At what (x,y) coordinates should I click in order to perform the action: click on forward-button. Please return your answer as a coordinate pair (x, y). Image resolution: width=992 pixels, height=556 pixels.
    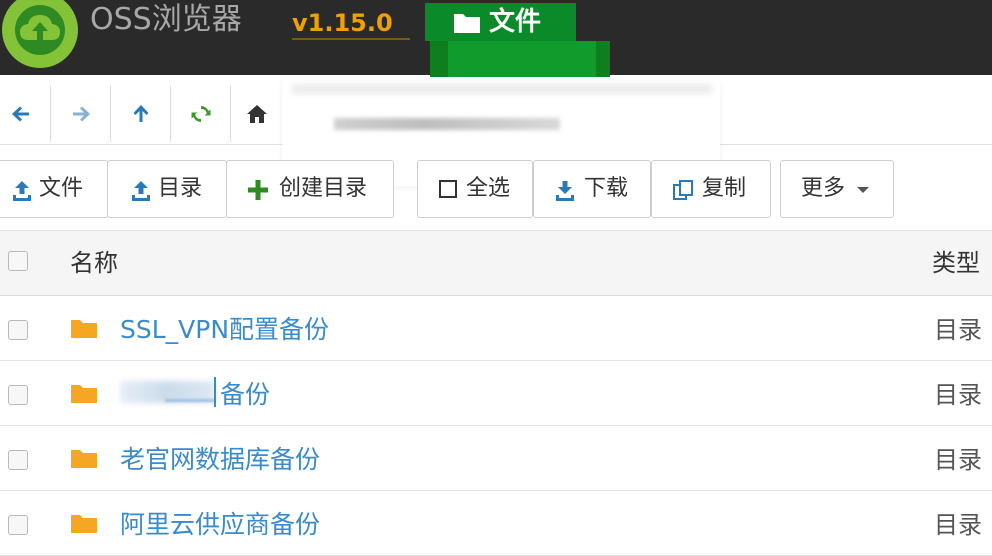
    Looking at the image, I should click on (81, 114).